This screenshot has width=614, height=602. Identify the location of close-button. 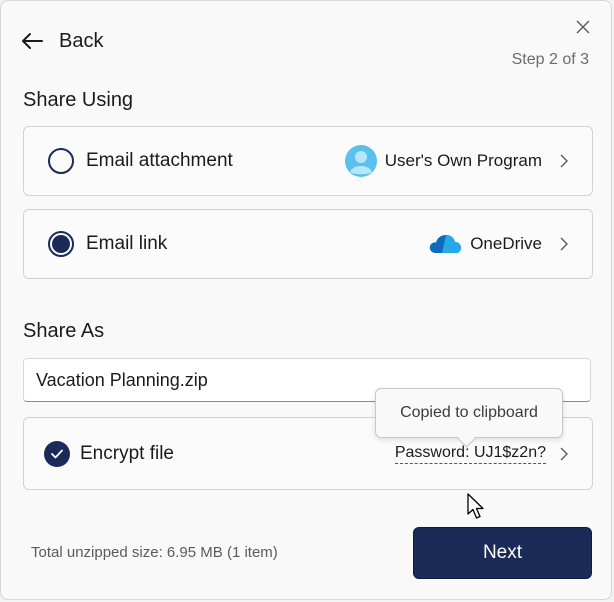
(583, 27).